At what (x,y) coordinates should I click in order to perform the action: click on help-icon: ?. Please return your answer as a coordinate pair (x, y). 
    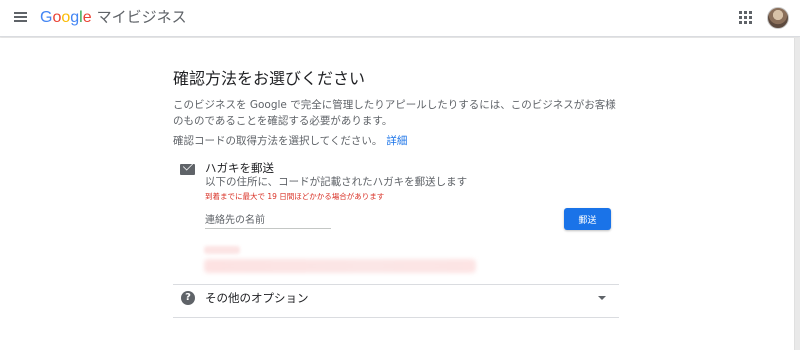
    Looking at the image, I should click on (188, 298).